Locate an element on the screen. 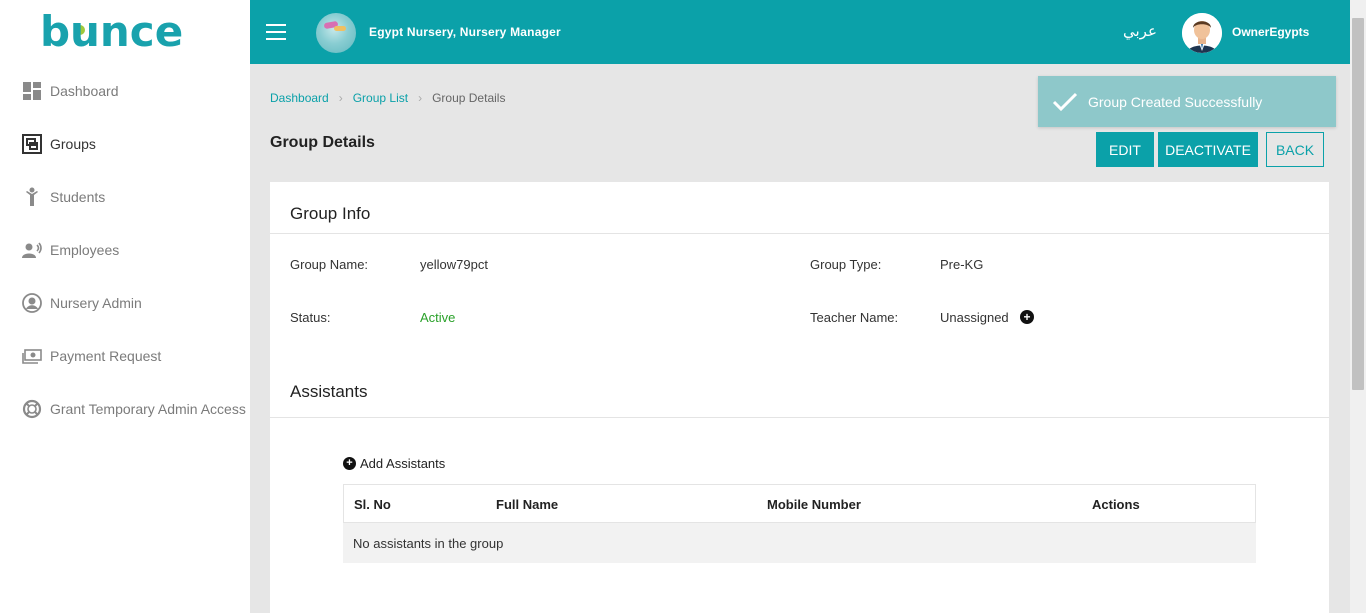  sidebar-item-grant-admin-access: Grant Temporary Admin Access is located at coordinates (125, 408).